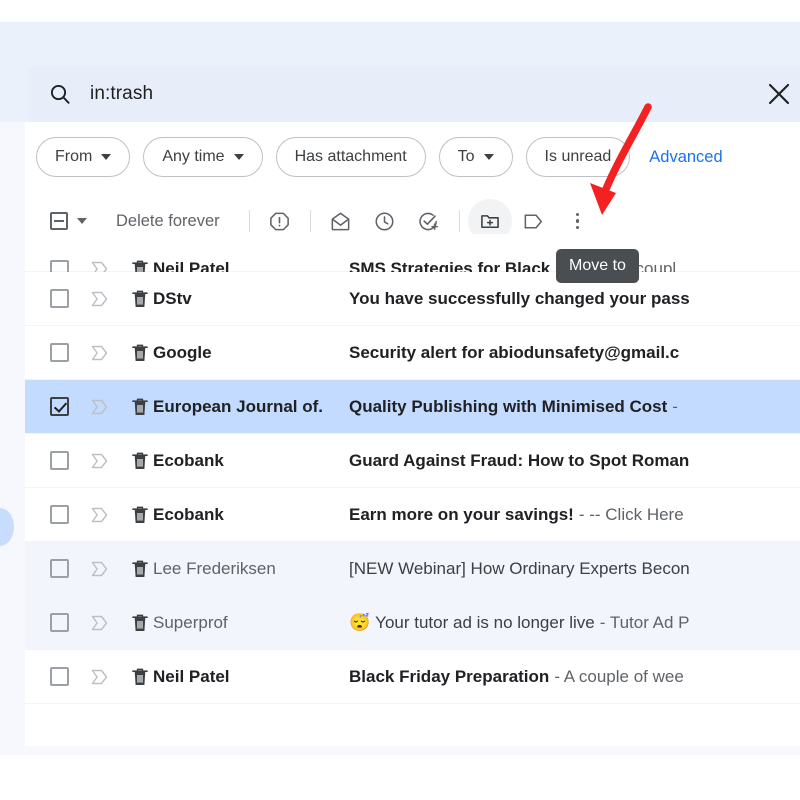 The image size is (800, 800). I want to click on row-subject: You have successfully changed your pass, so click(574, 299).